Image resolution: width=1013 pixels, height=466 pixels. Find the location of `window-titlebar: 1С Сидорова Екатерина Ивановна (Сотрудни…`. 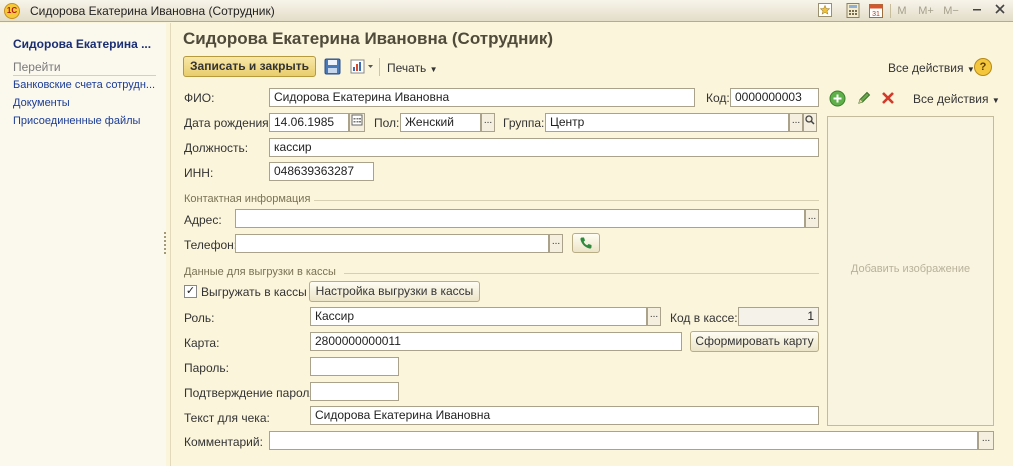

window-titlebar: 1С Сидорова Екатерина Ивановна (Сотрудни… is located at coordinates (506, 11).